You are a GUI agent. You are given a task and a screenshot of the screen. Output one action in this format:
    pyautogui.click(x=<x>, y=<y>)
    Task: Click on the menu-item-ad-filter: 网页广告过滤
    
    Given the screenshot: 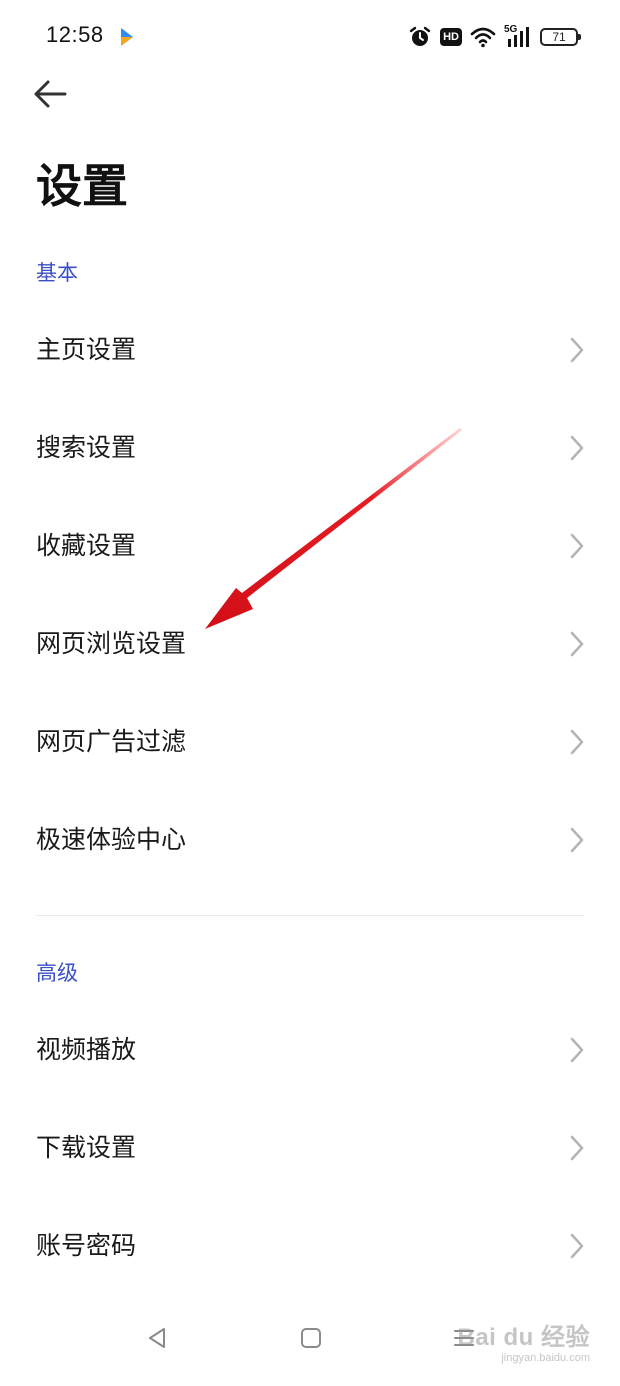 What is the action you would take?
    pyautogui.click(x=310, y=742)
    